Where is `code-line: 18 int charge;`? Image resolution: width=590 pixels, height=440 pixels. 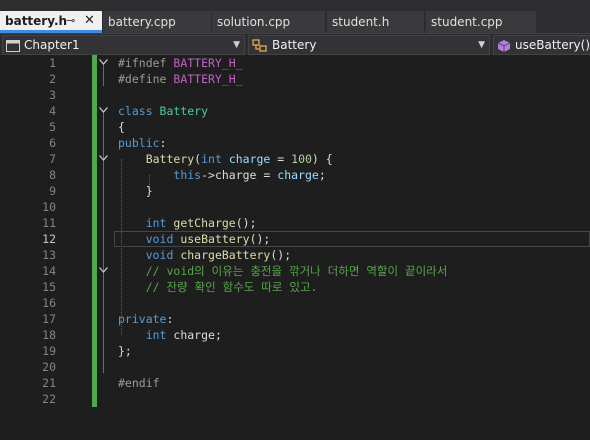
code-line: 18 int charge; is located at coordinates (295, 335).